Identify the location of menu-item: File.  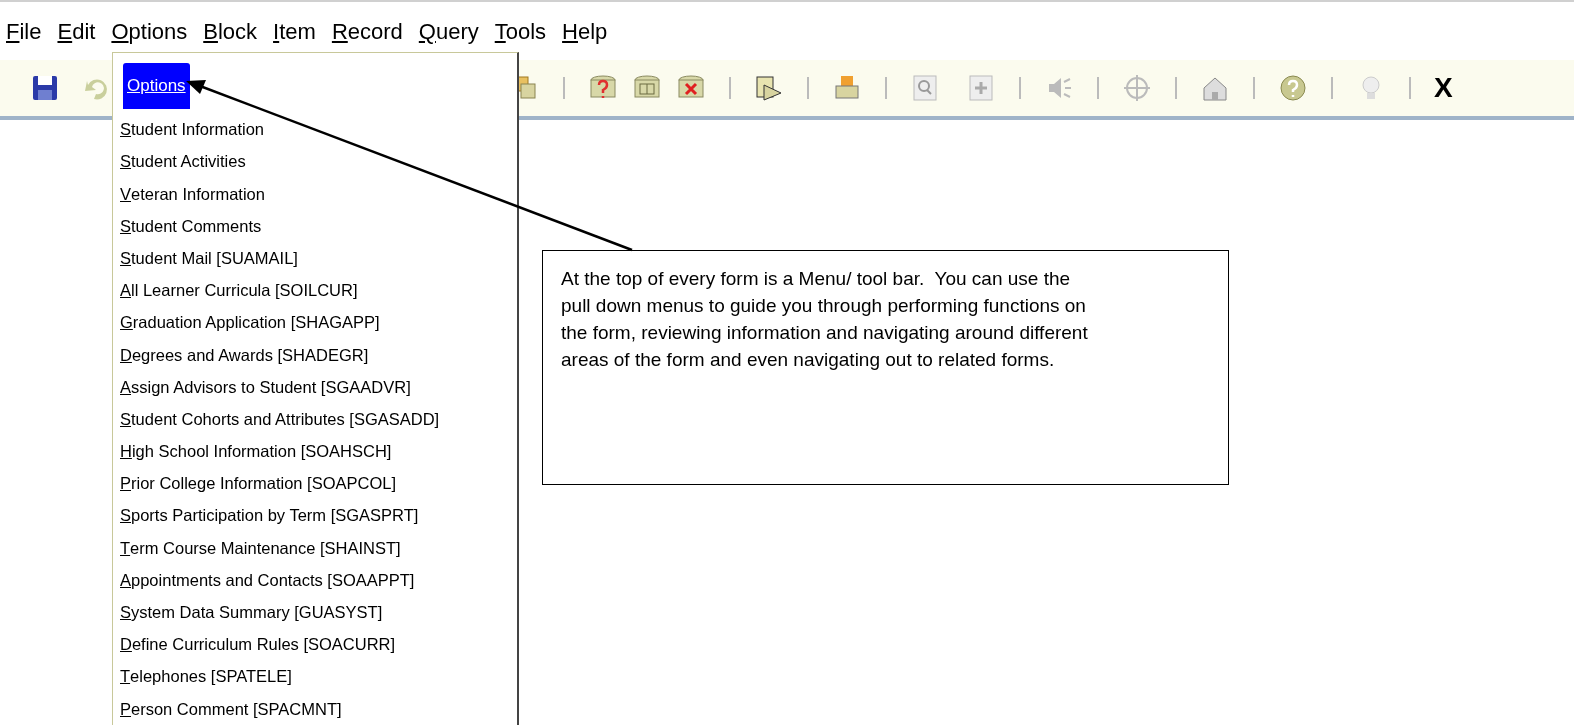
(24, 31).